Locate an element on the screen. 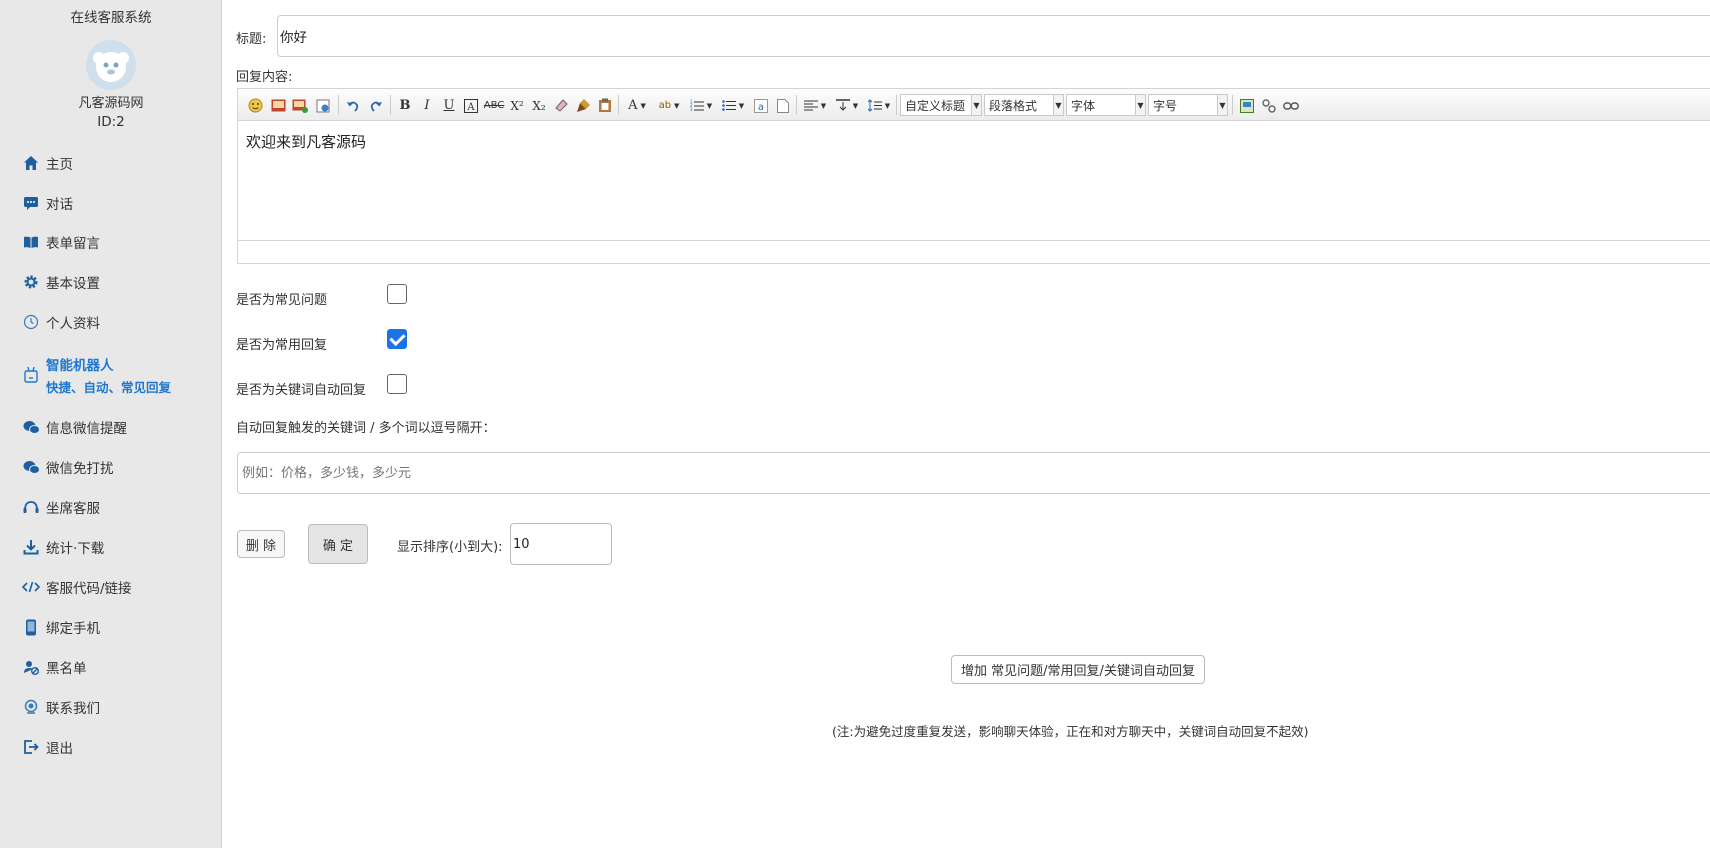  multi-image-icon is located at coordinates (300, 105).